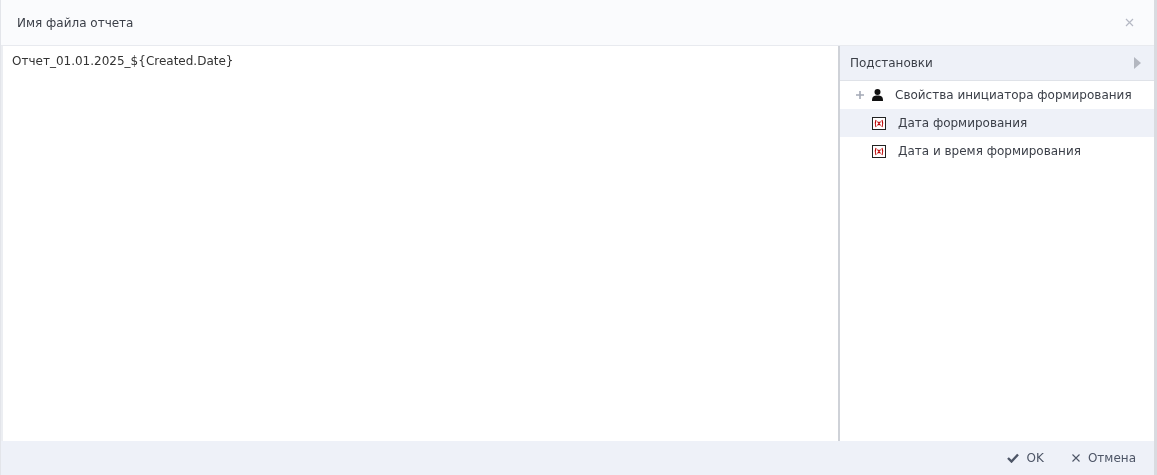 The height and width of the screenshot is (475, 1157). I want to click on tree-item-label: Дата формирования, so click(963, 123).